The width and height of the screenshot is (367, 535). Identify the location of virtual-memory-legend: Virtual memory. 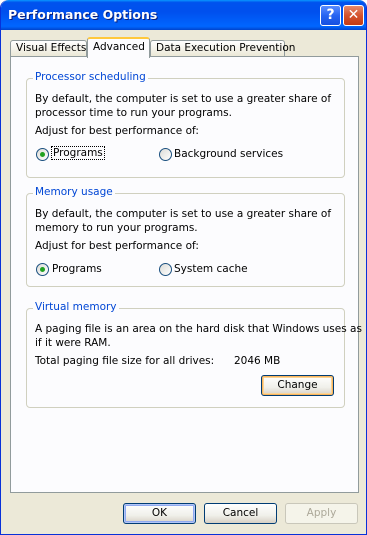
(76, 307).